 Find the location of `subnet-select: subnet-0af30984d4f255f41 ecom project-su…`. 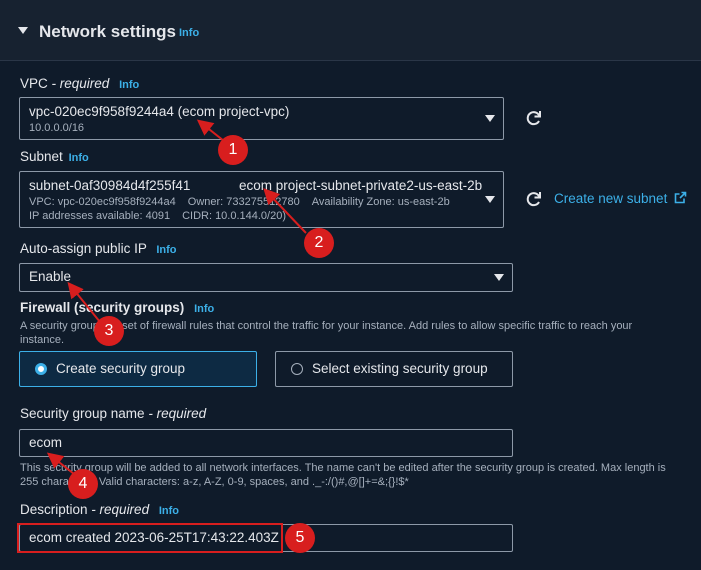

subnet-select: subnet-0af30984d4f255f41 ecom project-su… is located at coordinates (261, 199).